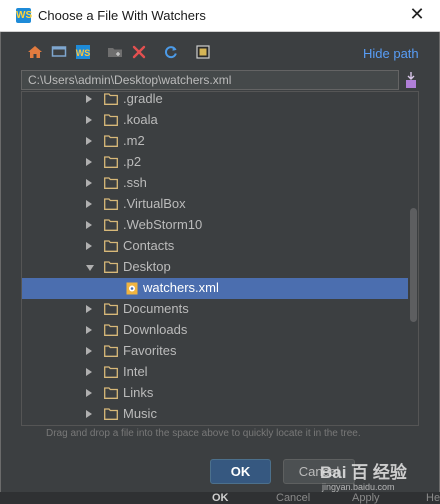 Image resolution: width=440 pixels, height=504 pixels. Describe the element at coordinates (154, 203) in the screenshot. I see `tree-item-label: .VirtualBox` at that location.